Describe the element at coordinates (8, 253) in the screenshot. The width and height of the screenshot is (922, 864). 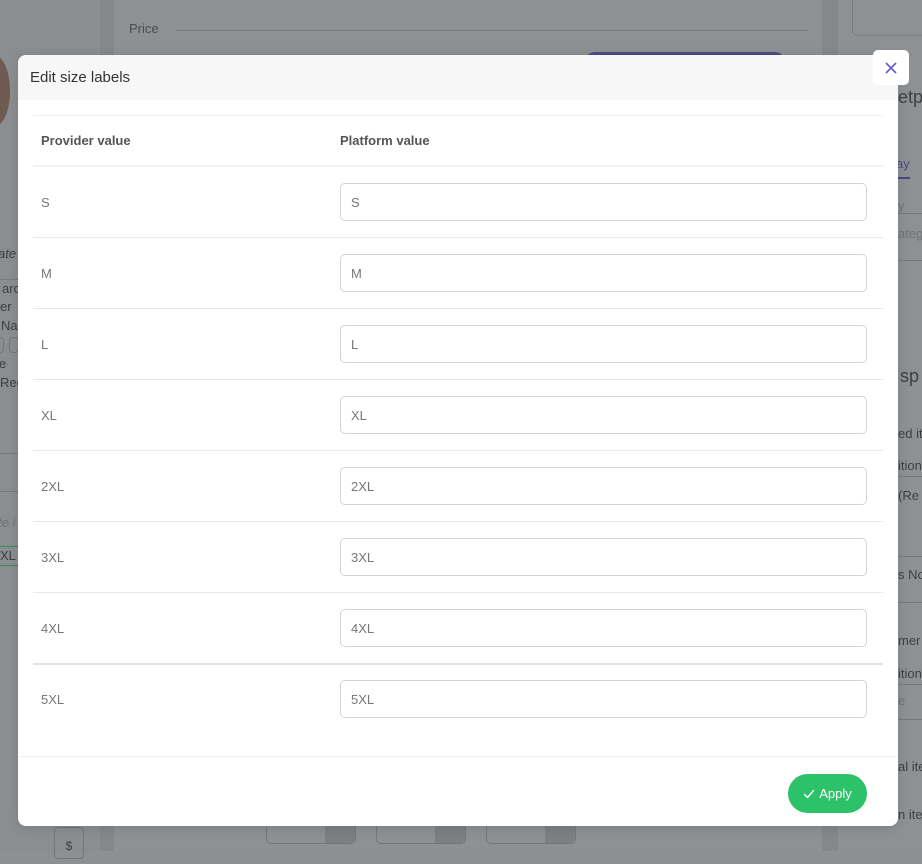
I see `background-text: ate` at that location.